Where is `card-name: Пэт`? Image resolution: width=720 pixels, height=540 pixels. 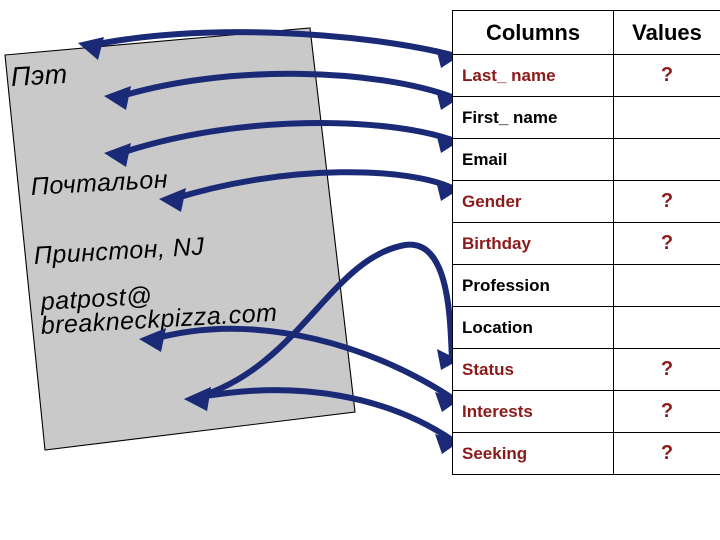
card-name: Пэт is located at coordinates (39, 75).